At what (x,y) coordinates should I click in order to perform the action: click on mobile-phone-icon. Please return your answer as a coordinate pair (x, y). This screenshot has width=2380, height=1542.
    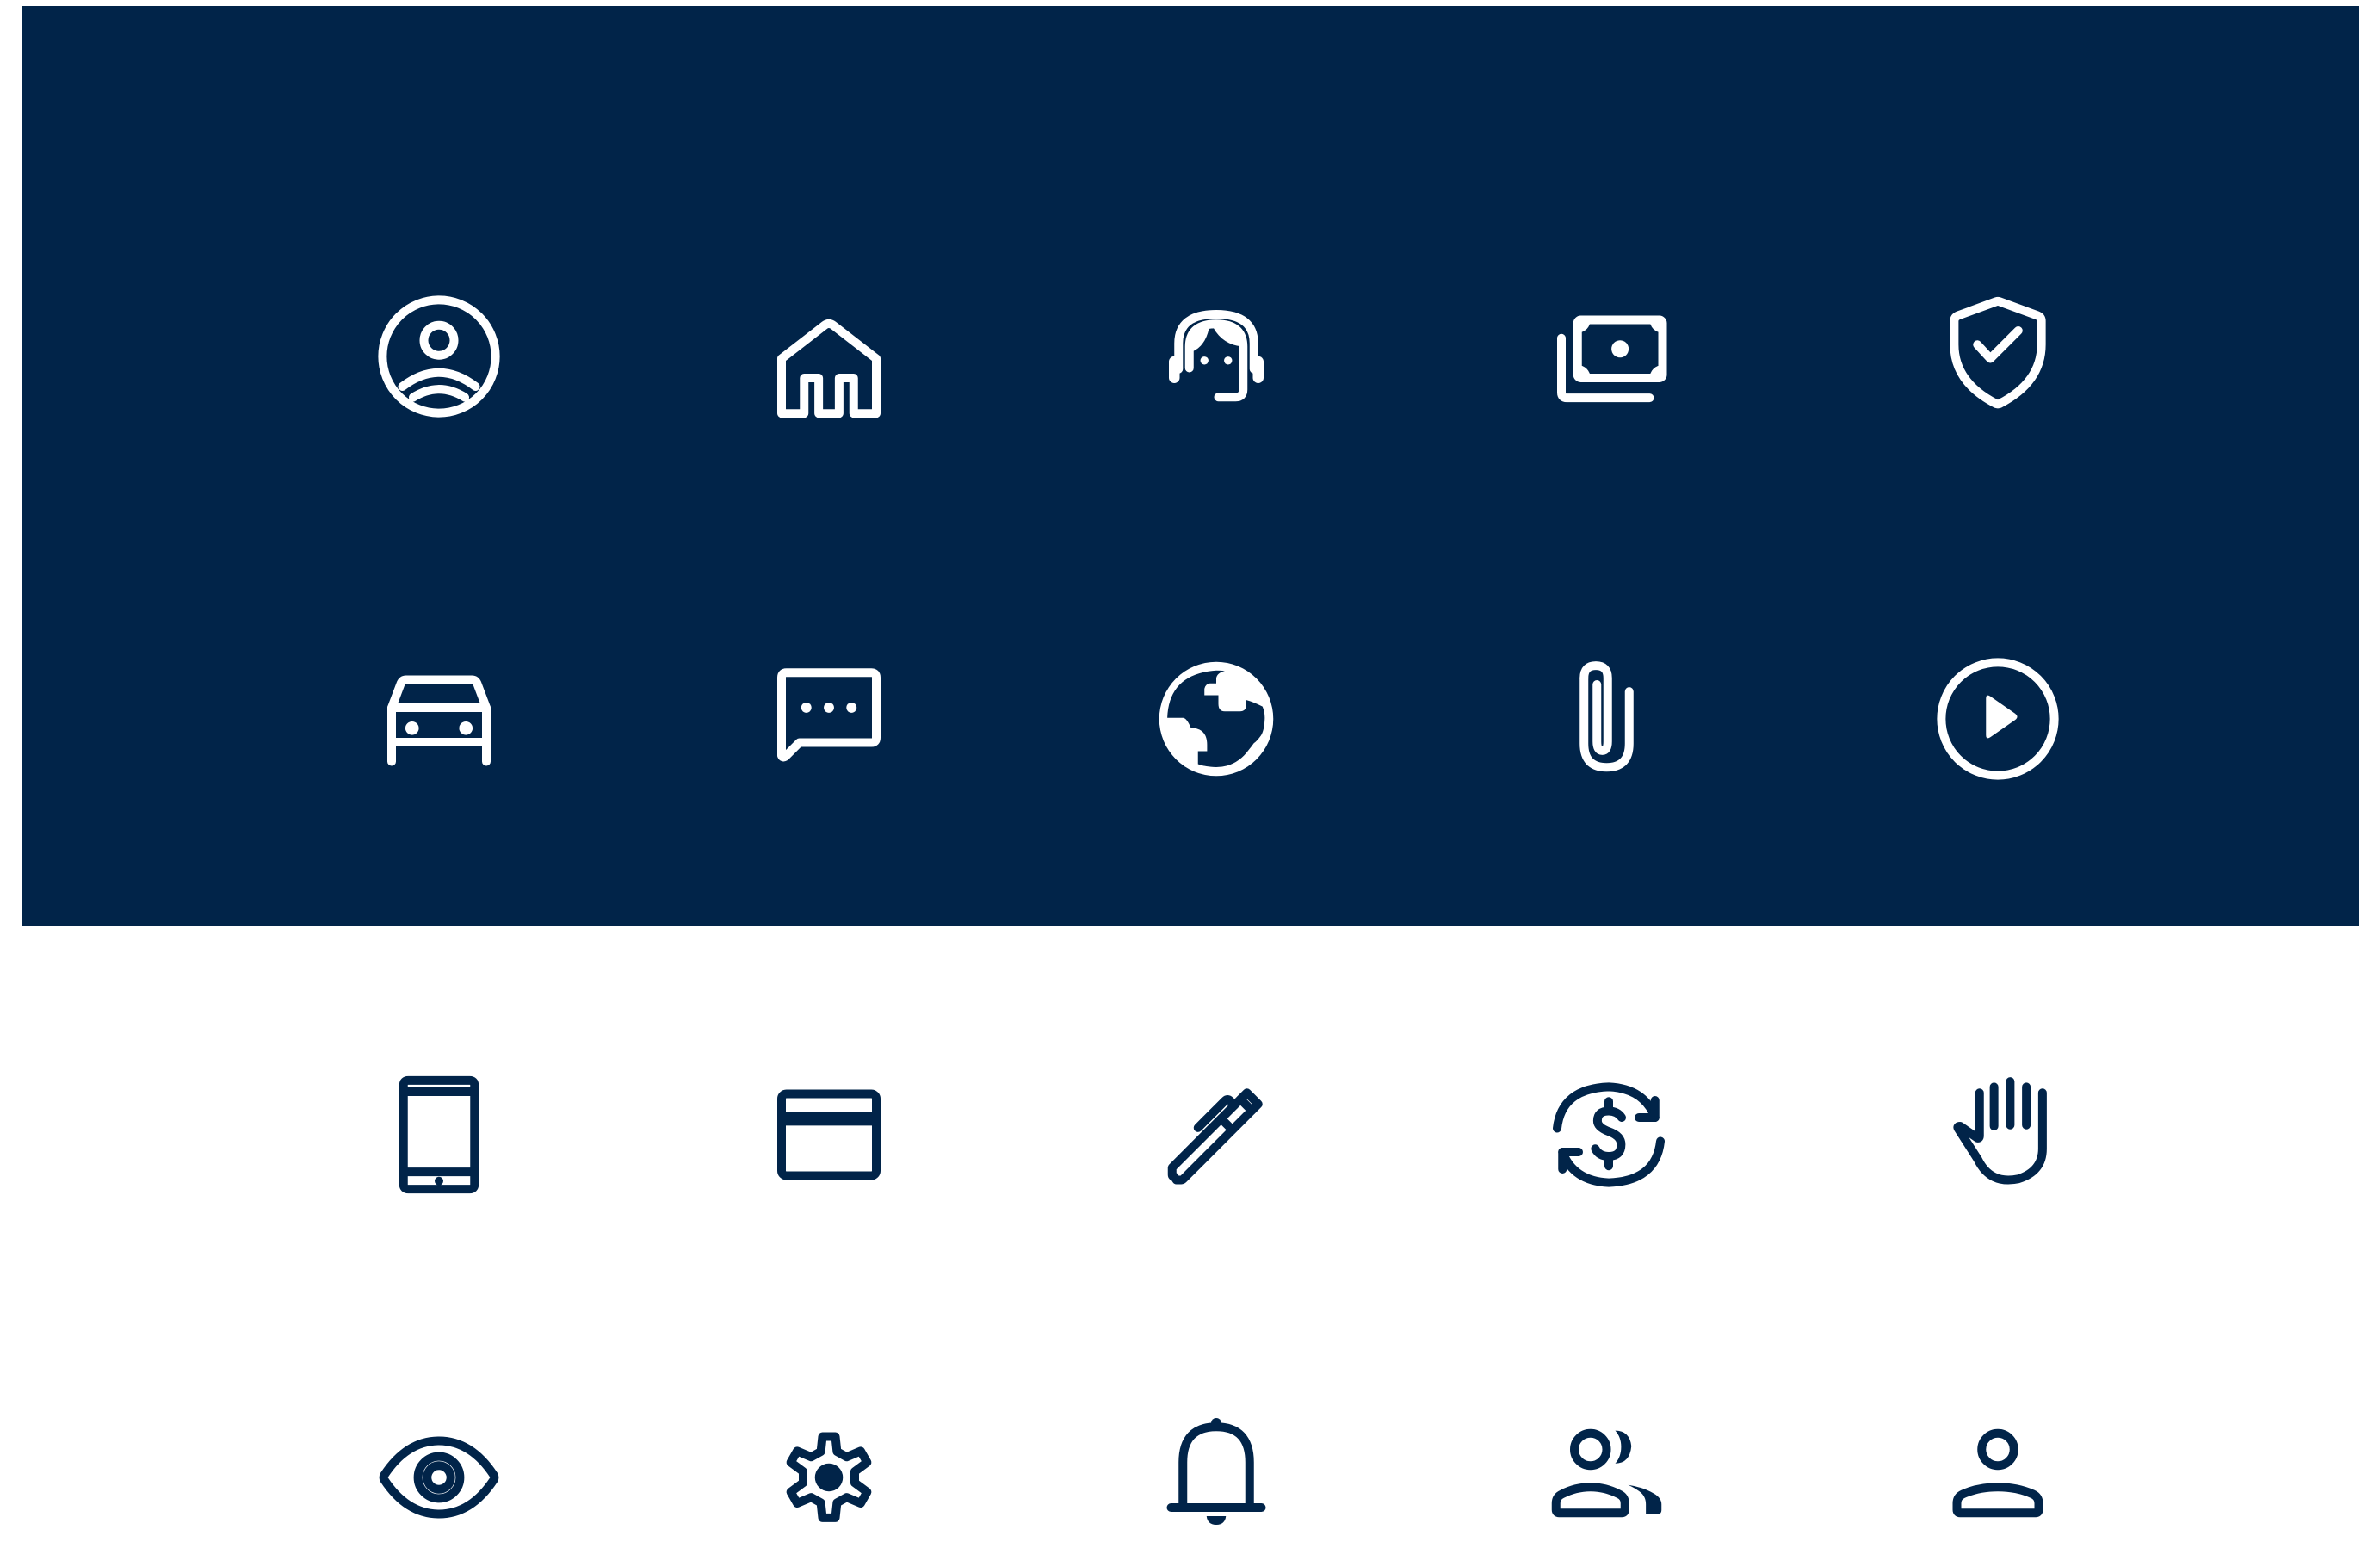
    Looking at the image, I should click on (439, 1135).